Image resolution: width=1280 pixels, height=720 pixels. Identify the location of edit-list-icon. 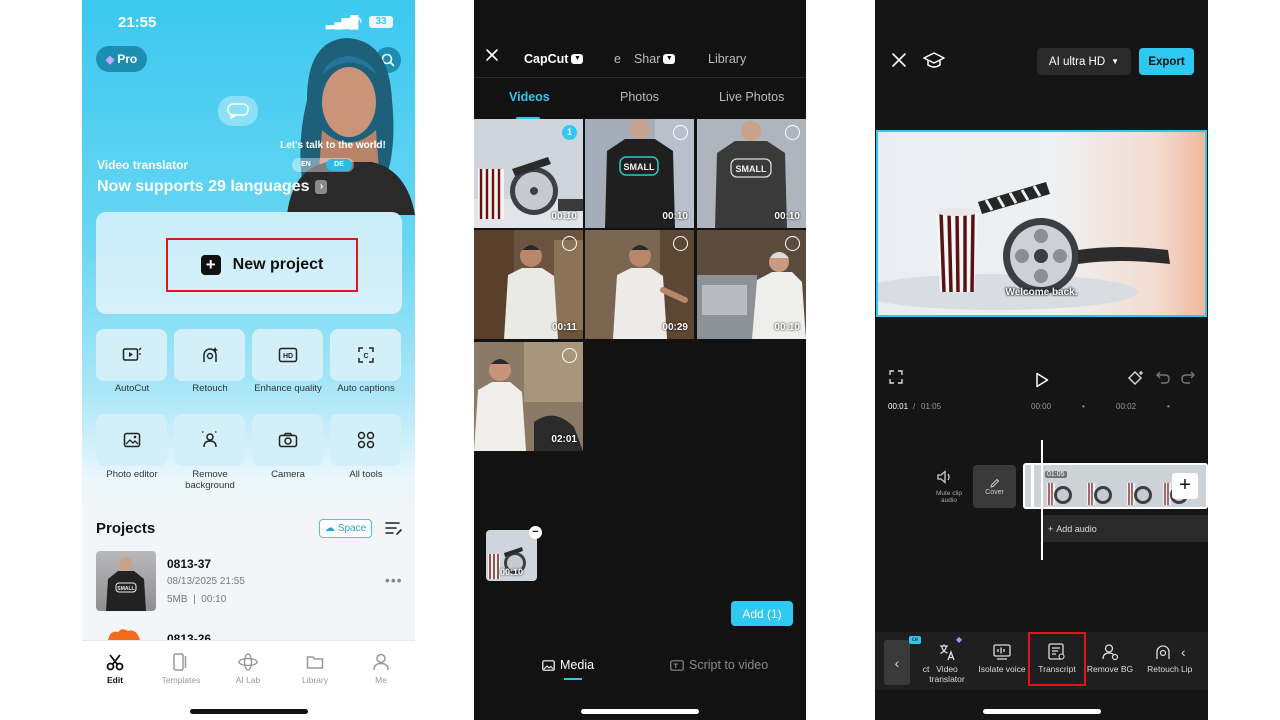
(394, 528).